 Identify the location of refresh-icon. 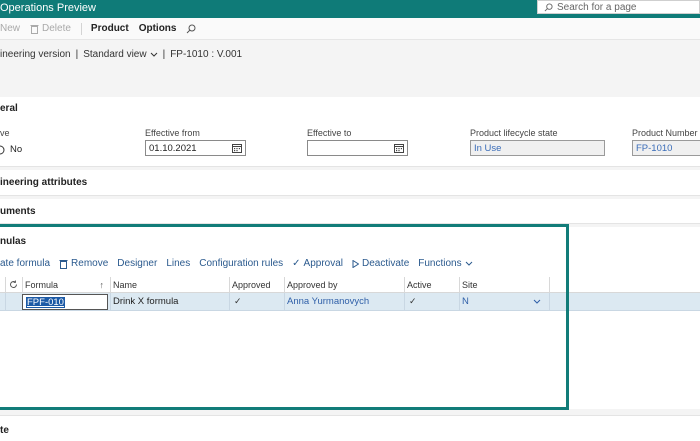
(14, 284).